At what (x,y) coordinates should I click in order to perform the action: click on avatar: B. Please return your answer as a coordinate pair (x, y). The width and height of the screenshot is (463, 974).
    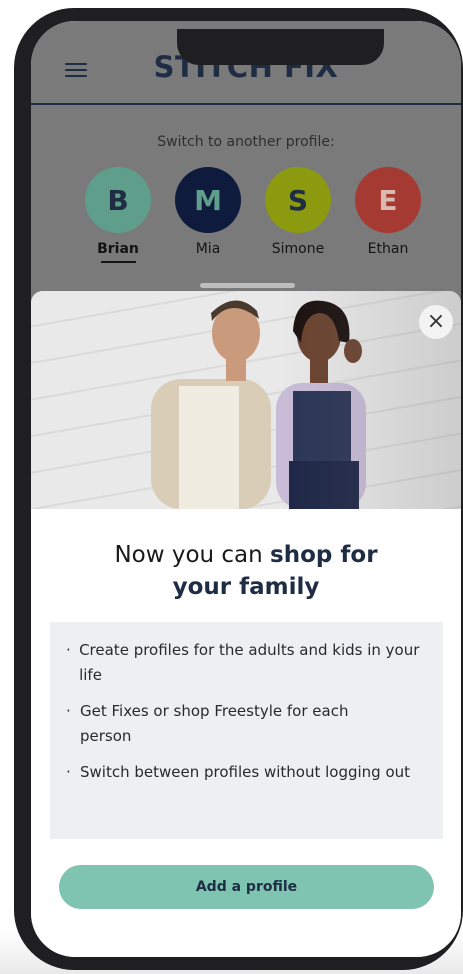
    Looking at the image, I should click on (118, 200).